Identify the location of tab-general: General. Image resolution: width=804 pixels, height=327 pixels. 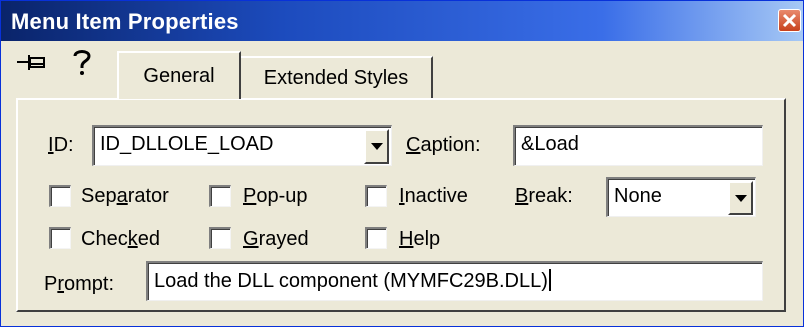
(179, 75).